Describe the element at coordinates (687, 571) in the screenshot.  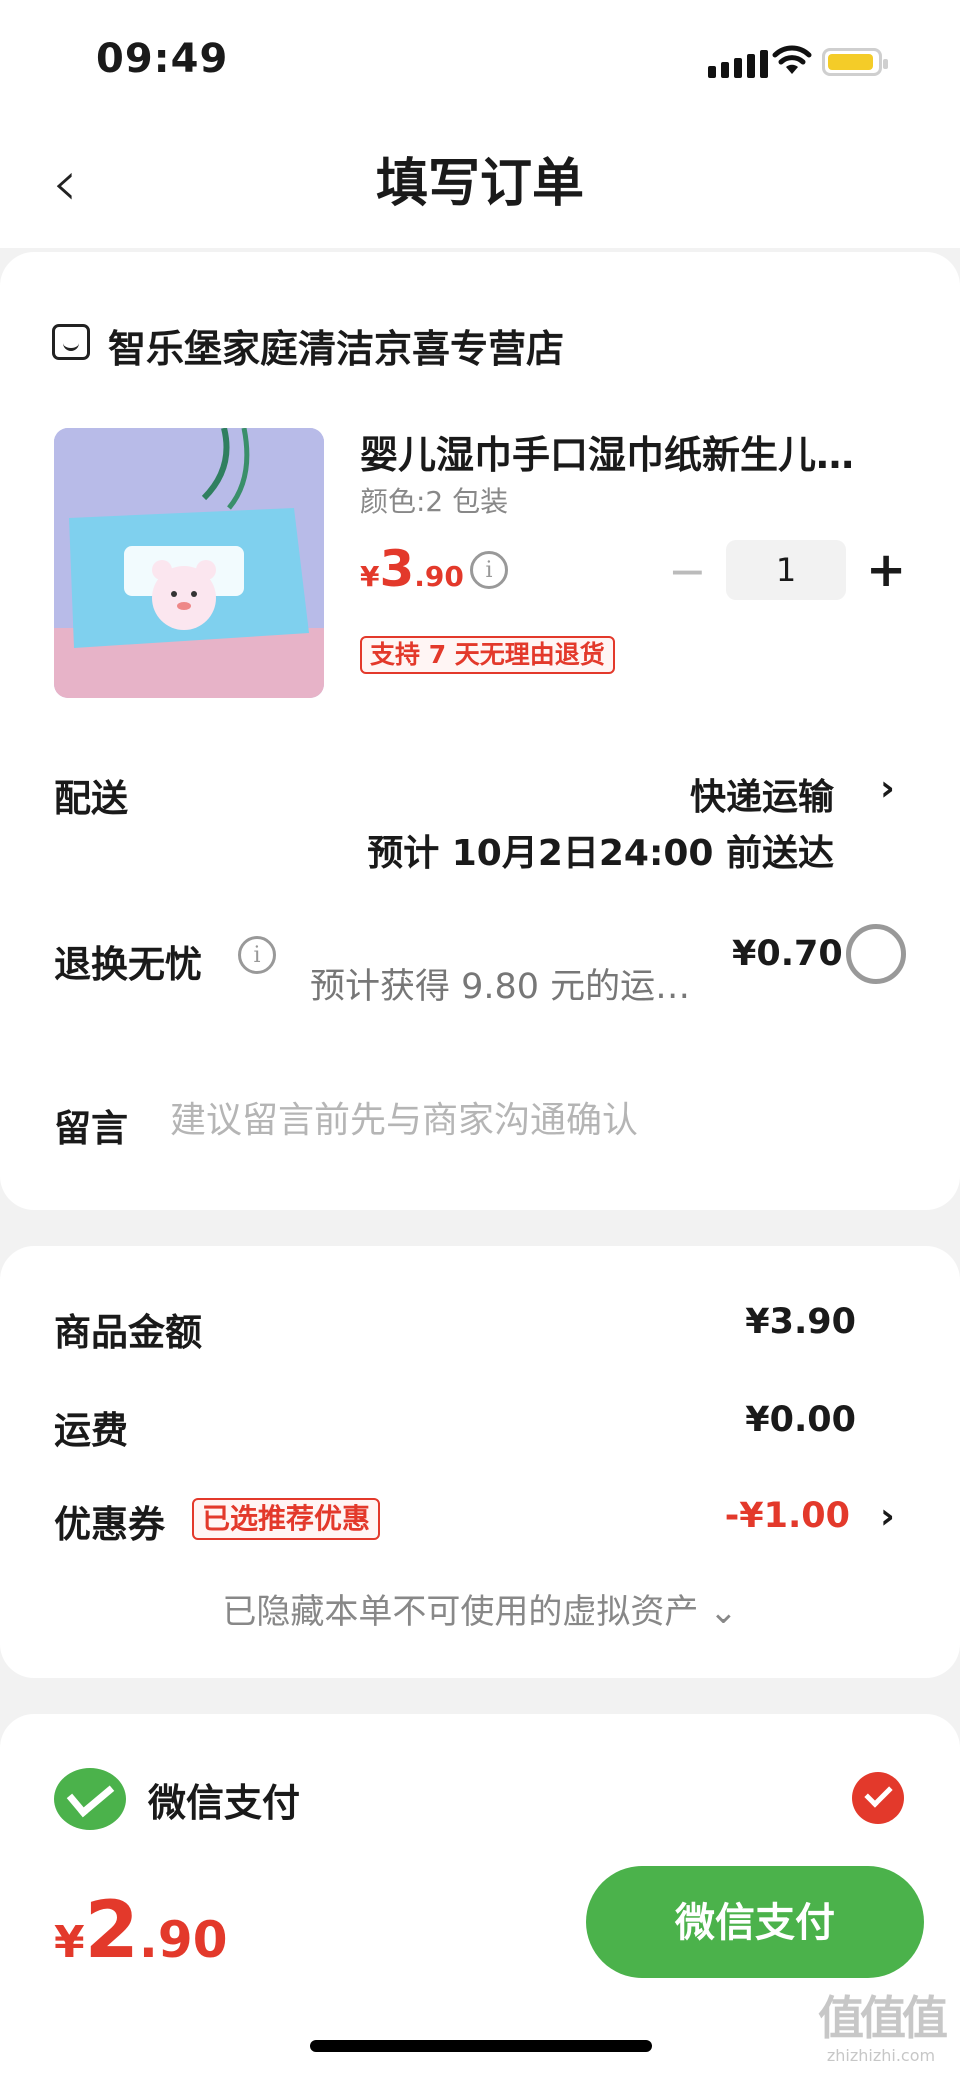
I see `quantity-minus-button: −` at that location.